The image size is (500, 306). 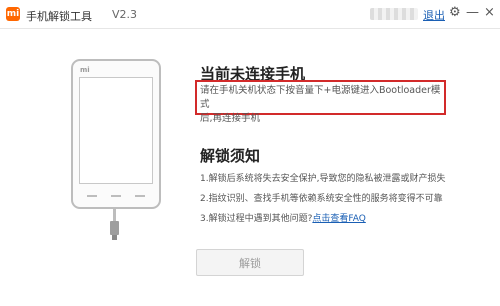 I want to click on notice-item: 2.指纹识别、查找手机等依赖系统安全性的服务将变得不可靠, so click(x=321, y=199).